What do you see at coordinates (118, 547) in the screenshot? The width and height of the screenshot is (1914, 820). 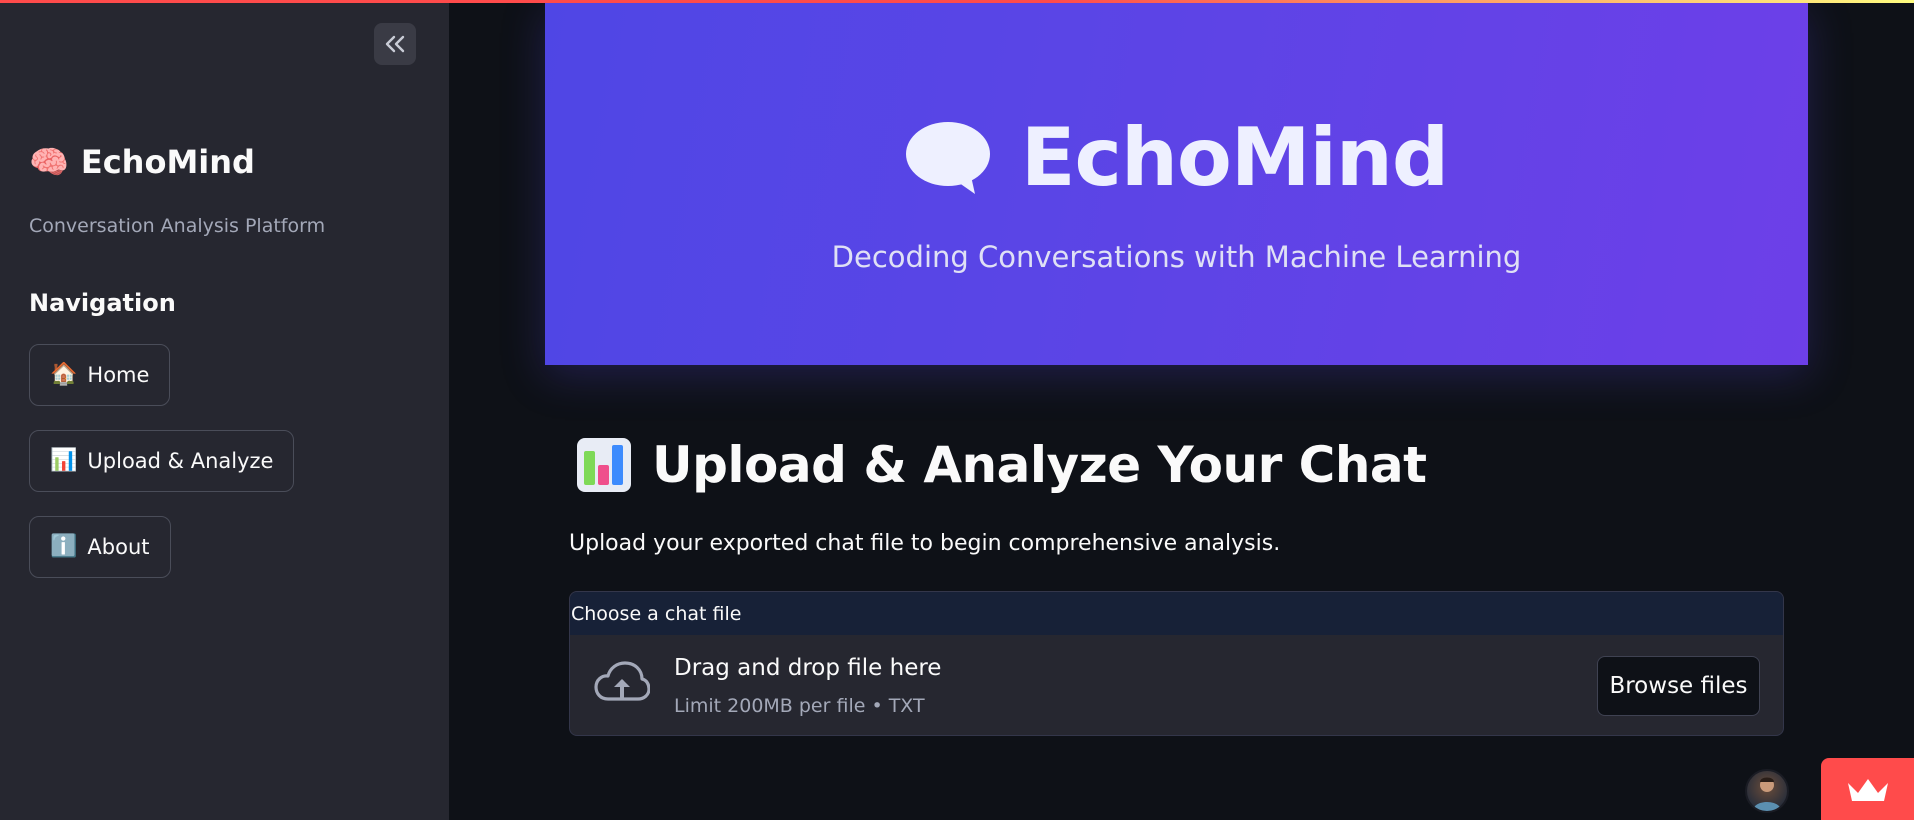 I see `nav-button-label: About` at bounding box center [118, 547].